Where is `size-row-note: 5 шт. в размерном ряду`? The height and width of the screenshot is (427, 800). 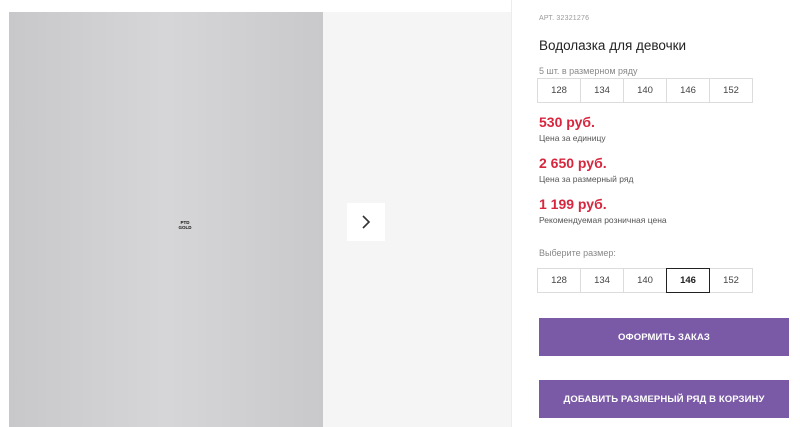
size-row-note: 5 шт. в размерном ряду is located at coordinates (588, 71).